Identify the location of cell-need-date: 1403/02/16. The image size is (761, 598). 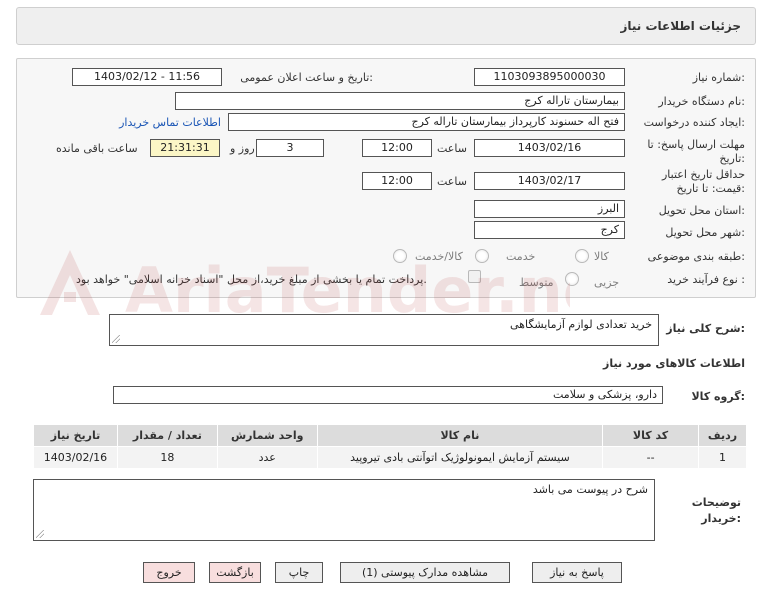
(75, 457).